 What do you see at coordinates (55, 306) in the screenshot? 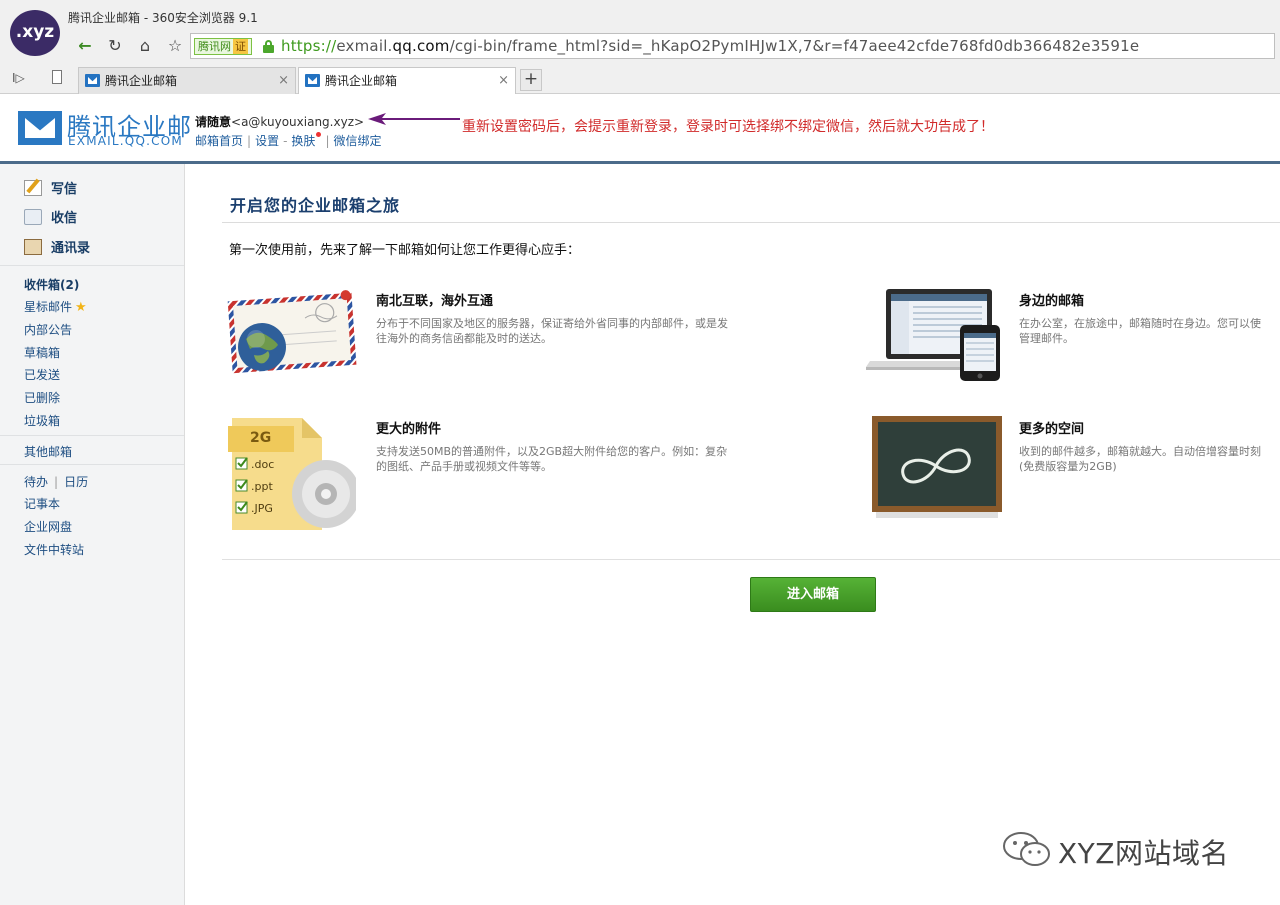
I see `folder-starred: 星标邮件 ★` at bounding box center [55, 306].